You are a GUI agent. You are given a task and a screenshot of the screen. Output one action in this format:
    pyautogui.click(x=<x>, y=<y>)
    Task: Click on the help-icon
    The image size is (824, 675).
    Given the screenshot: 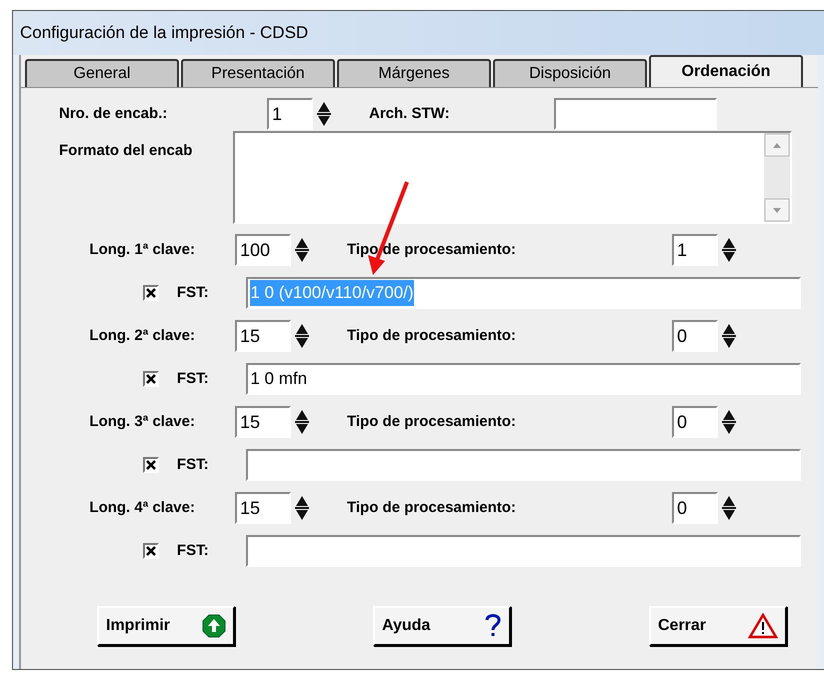 What is the action you would take?
    pyautogui.click(x=493, y=626)
    